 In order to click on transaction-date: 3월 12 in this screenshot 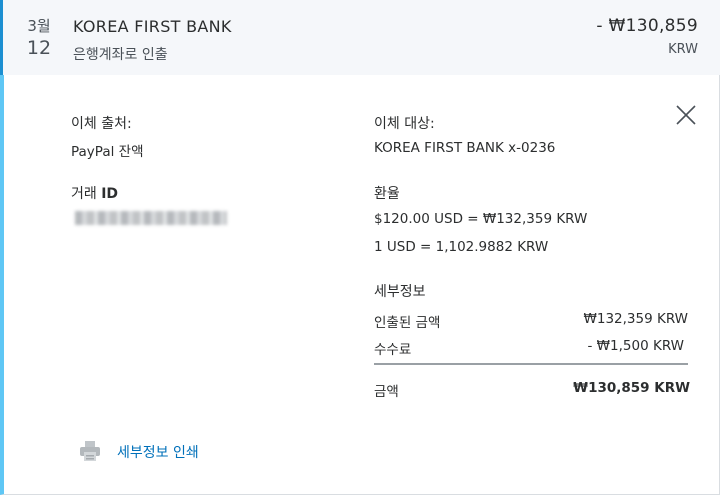, I will do `click(39, 38)`.